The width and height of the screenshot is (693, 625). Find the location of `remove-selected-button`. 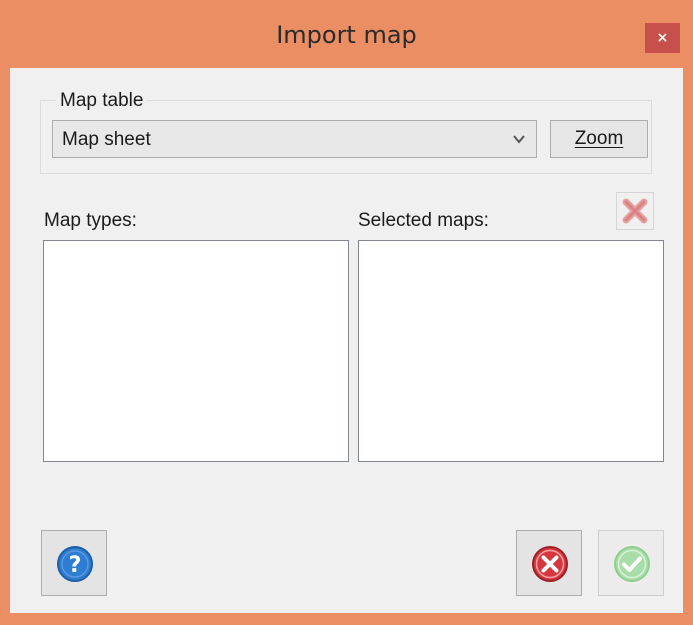

remove-selected-button is located at coordinates (635, 211).